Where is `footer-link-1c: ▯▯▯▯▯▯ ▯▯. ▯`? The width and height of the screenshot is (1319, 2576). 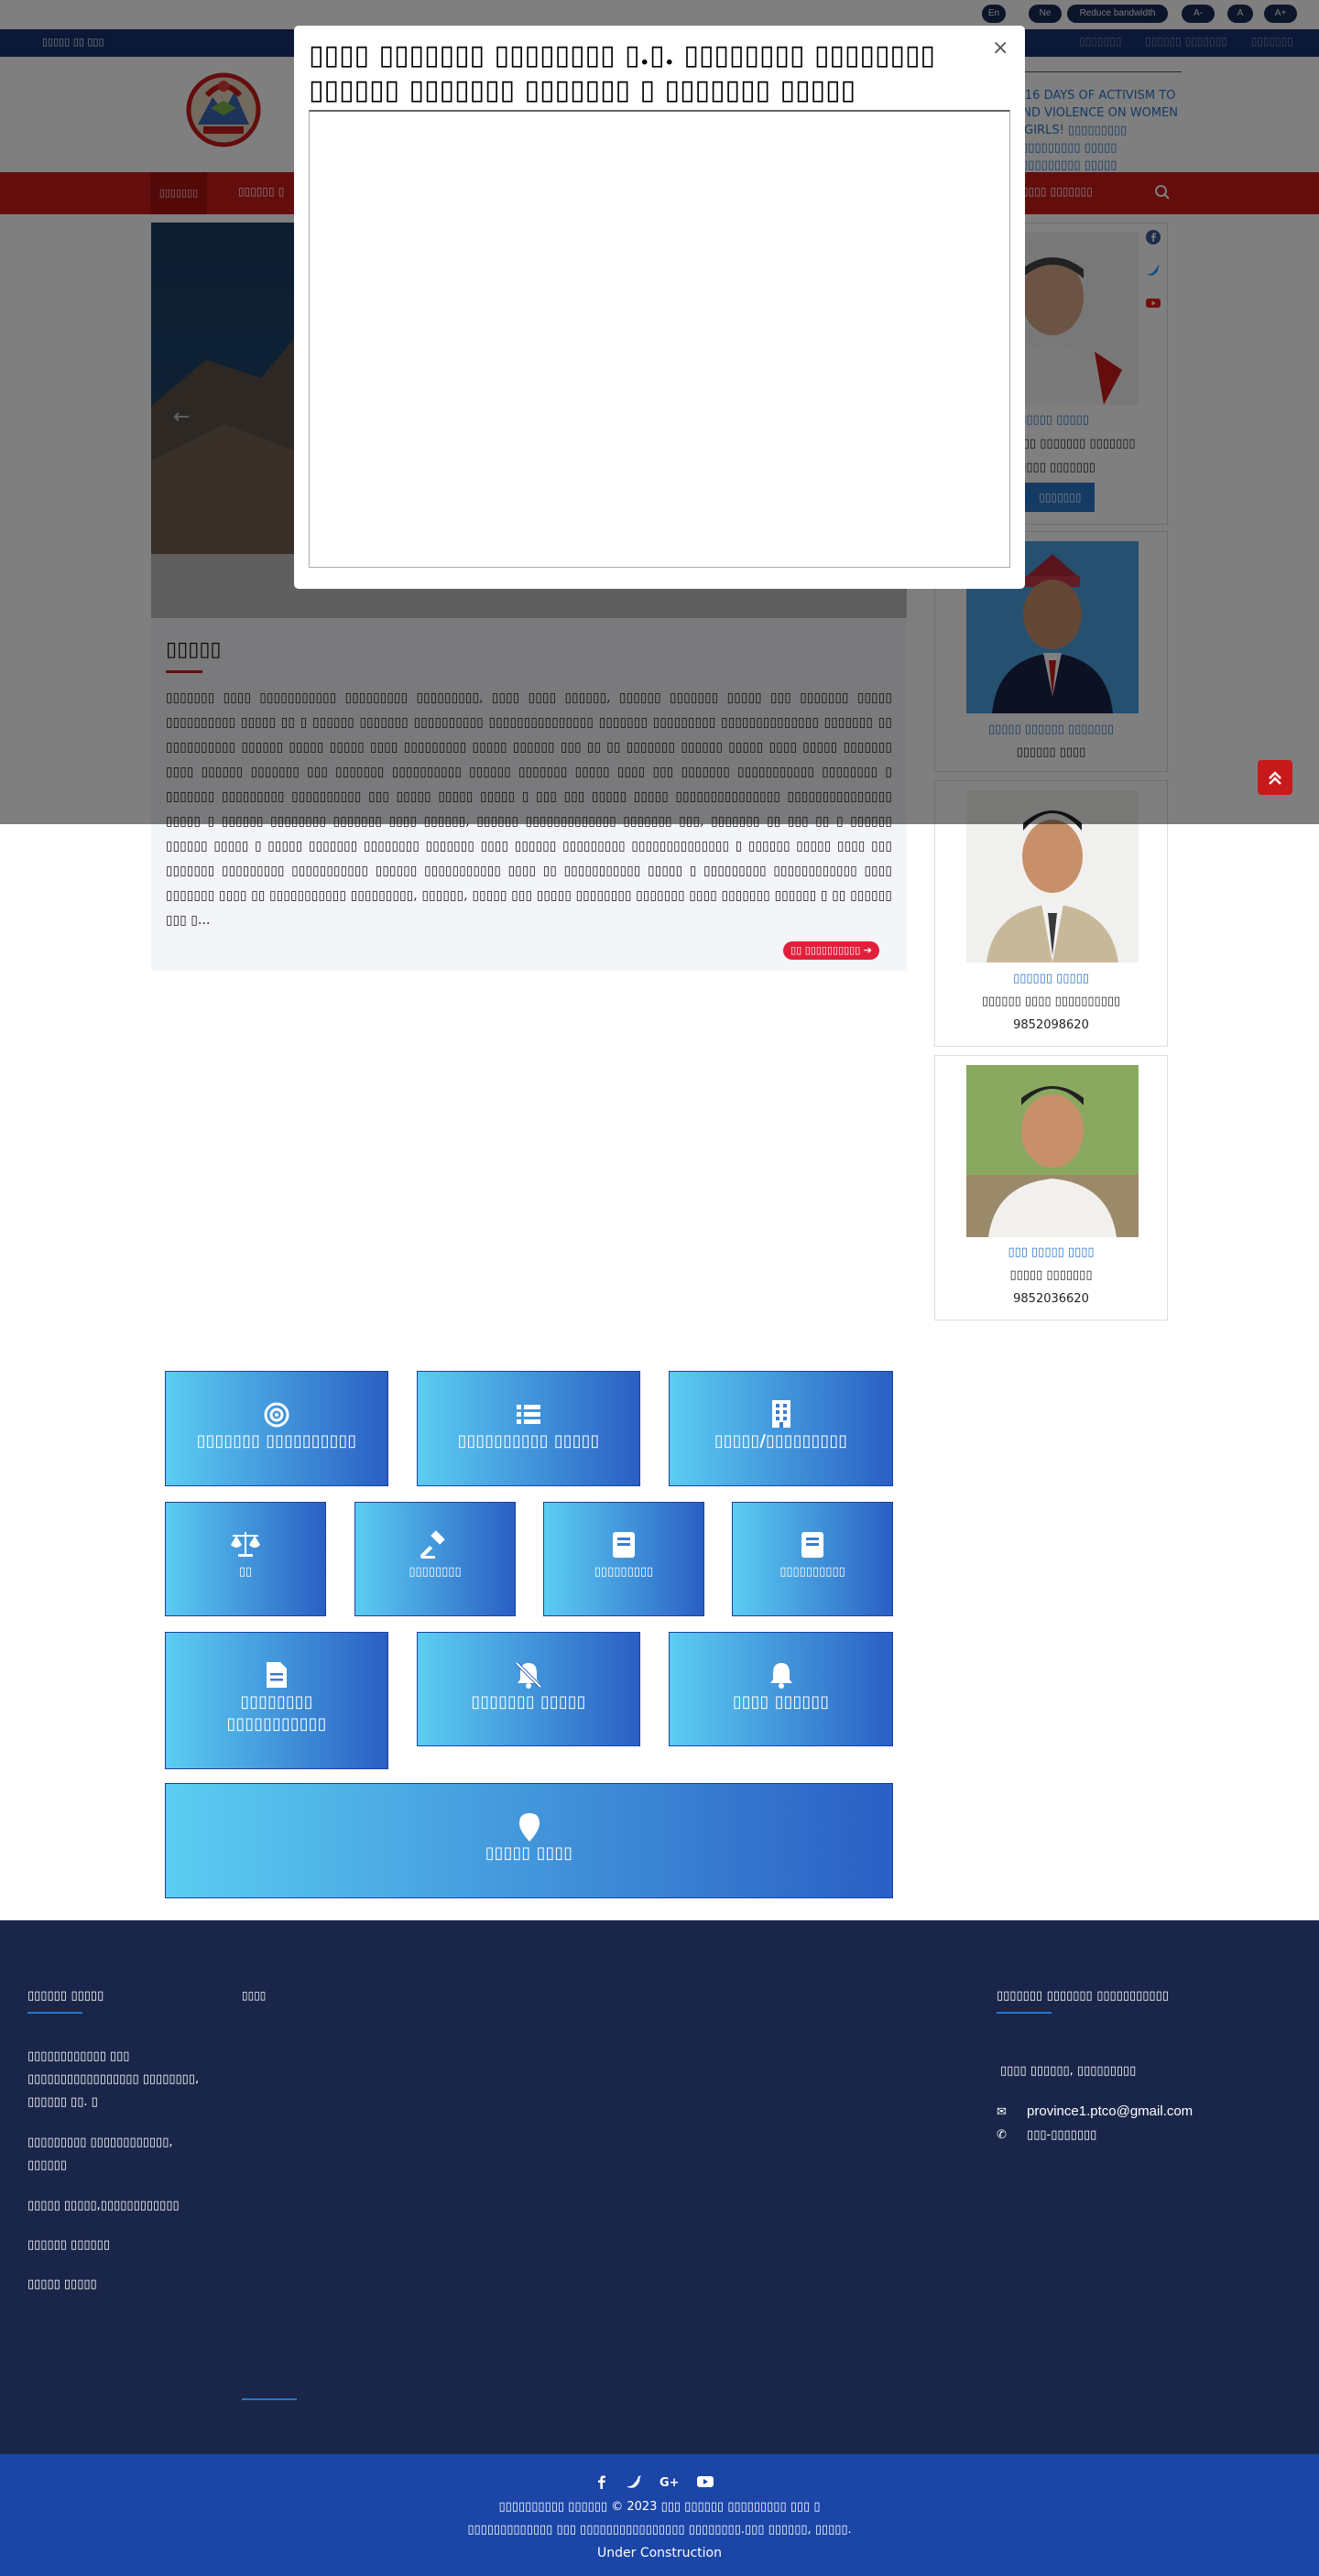 footer-link-1c: ▯▯▯▯▯▯ ▯▯. ▯ is located at coordinates (63, 2102).